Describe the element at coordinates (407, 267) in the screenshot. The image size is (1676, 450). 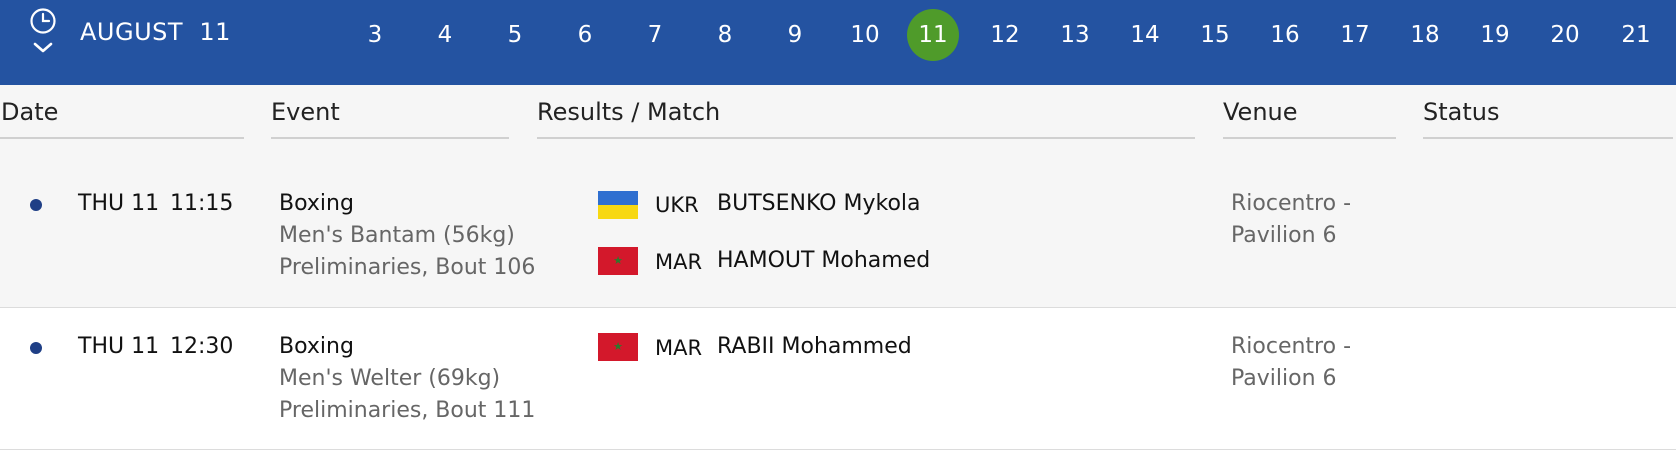
I see `row-phase: Preliminaries, Bout 106` at that location.